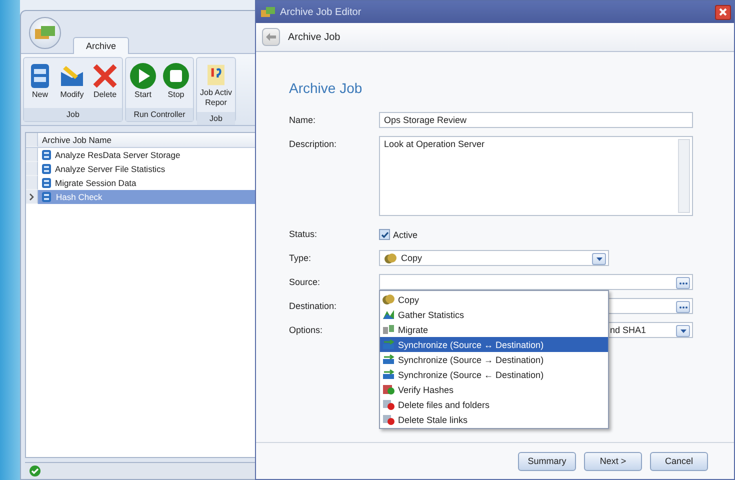 The image size is (735, 480). What do you see at coordinates (156, 155) in the screenshot?
I see `job-list-item: Analyze ResData Server Storage` at bounding box center [156, 155].